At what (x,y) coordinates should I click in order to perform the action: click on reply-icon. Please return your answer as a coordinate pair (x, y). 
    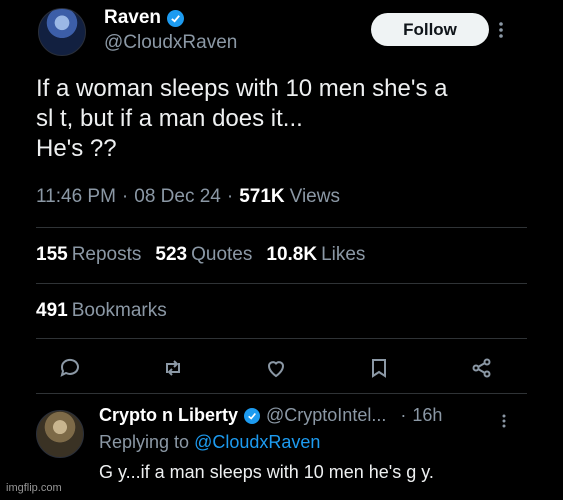
    Looking at the image, I should click on (70, 368).